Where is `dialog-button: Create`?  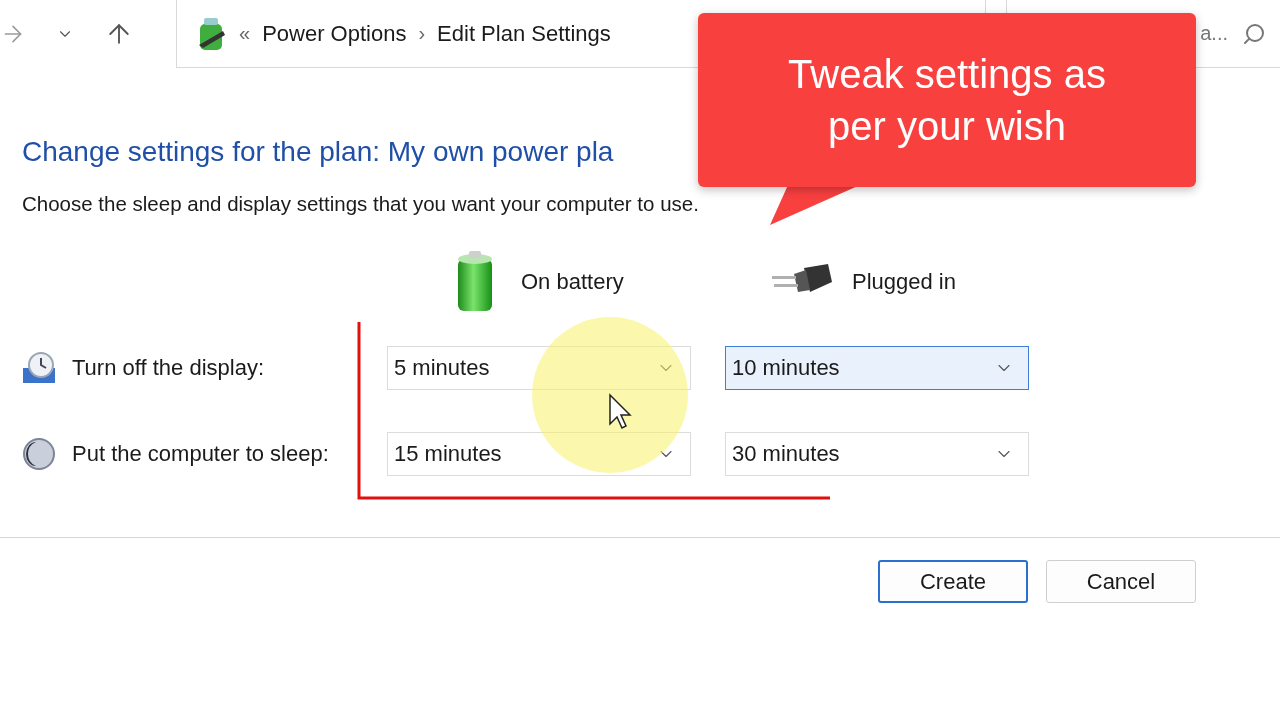 dialog-button: Create is located at coordinates (953, 581).